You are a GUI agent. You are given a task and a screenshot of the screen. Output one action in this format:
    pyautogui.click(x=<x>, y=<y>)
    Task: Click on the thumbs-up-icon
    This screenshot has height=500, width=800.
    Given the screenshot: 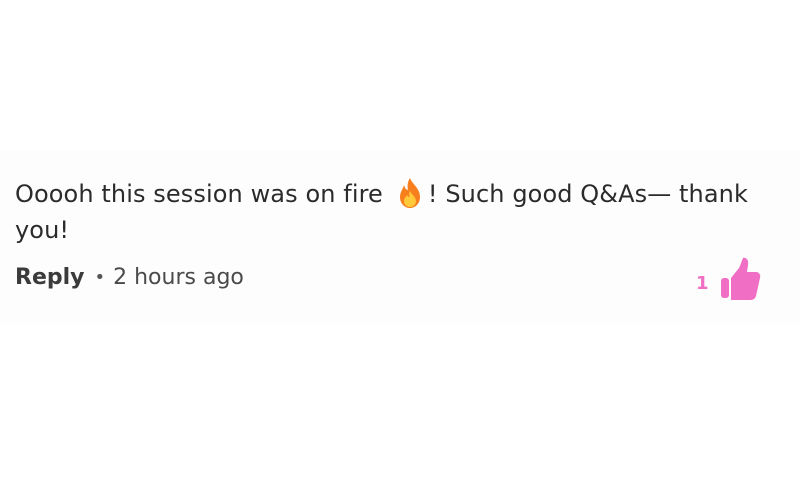 What is the action you would take?
    pyautogui.click(x=740, y=279)
    